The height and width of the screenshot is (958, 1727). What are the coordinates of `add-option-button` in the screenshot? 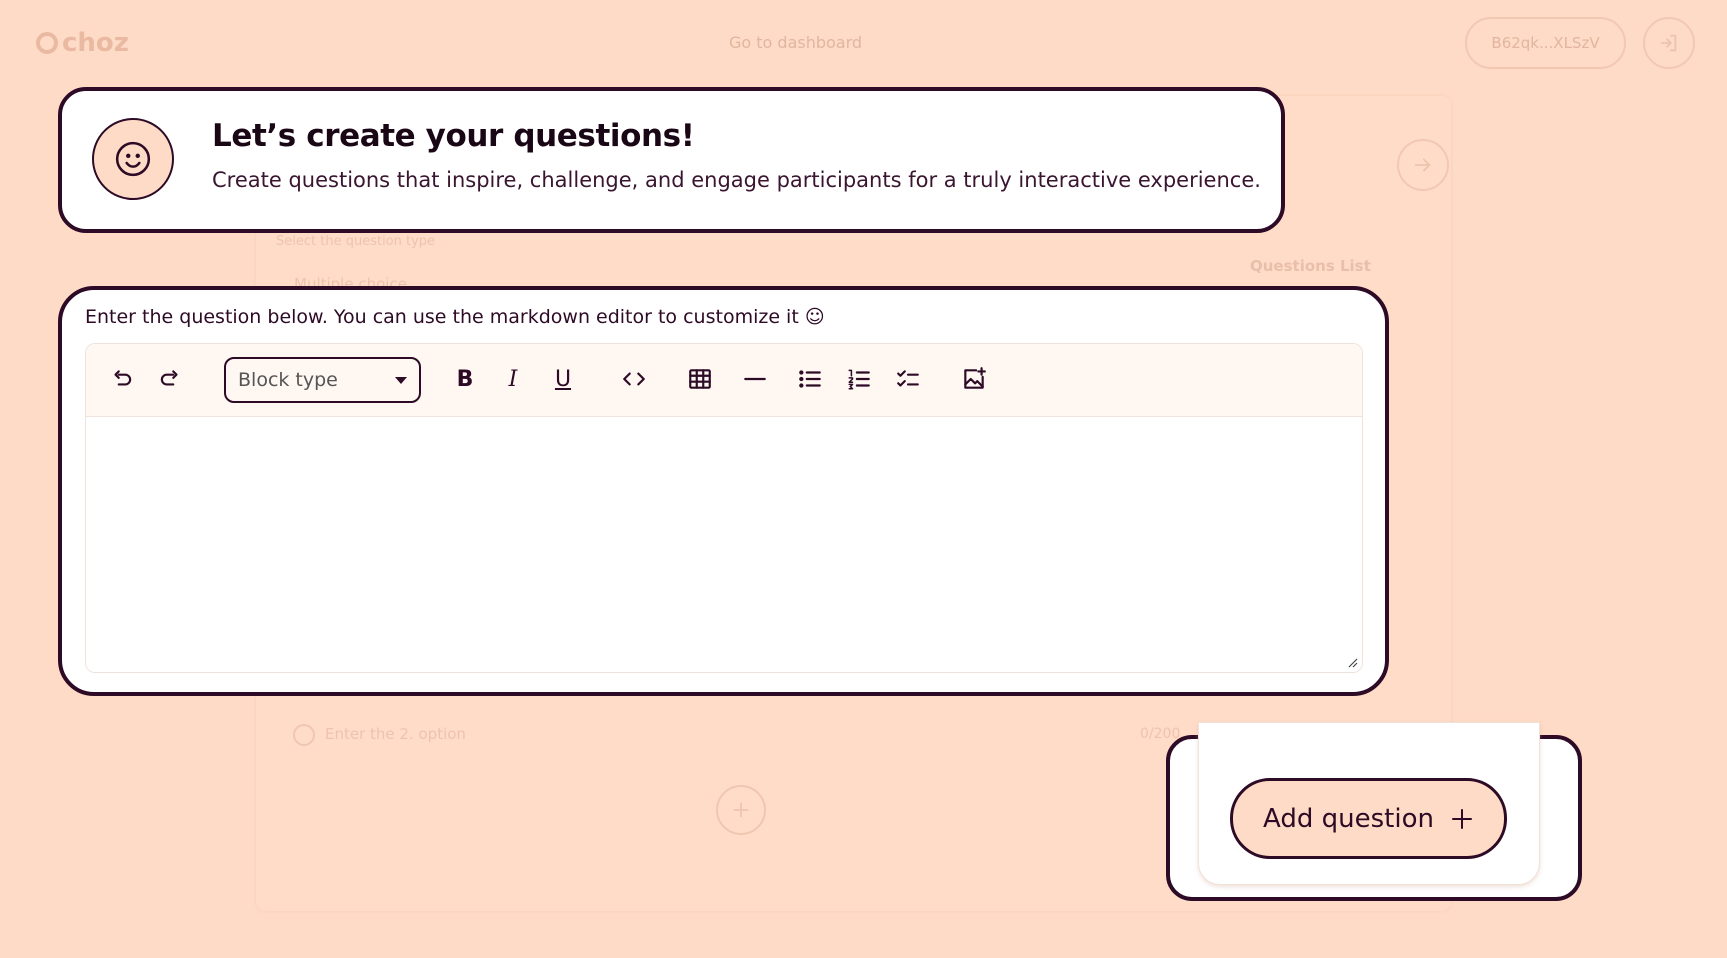 It's located at (741, 810).